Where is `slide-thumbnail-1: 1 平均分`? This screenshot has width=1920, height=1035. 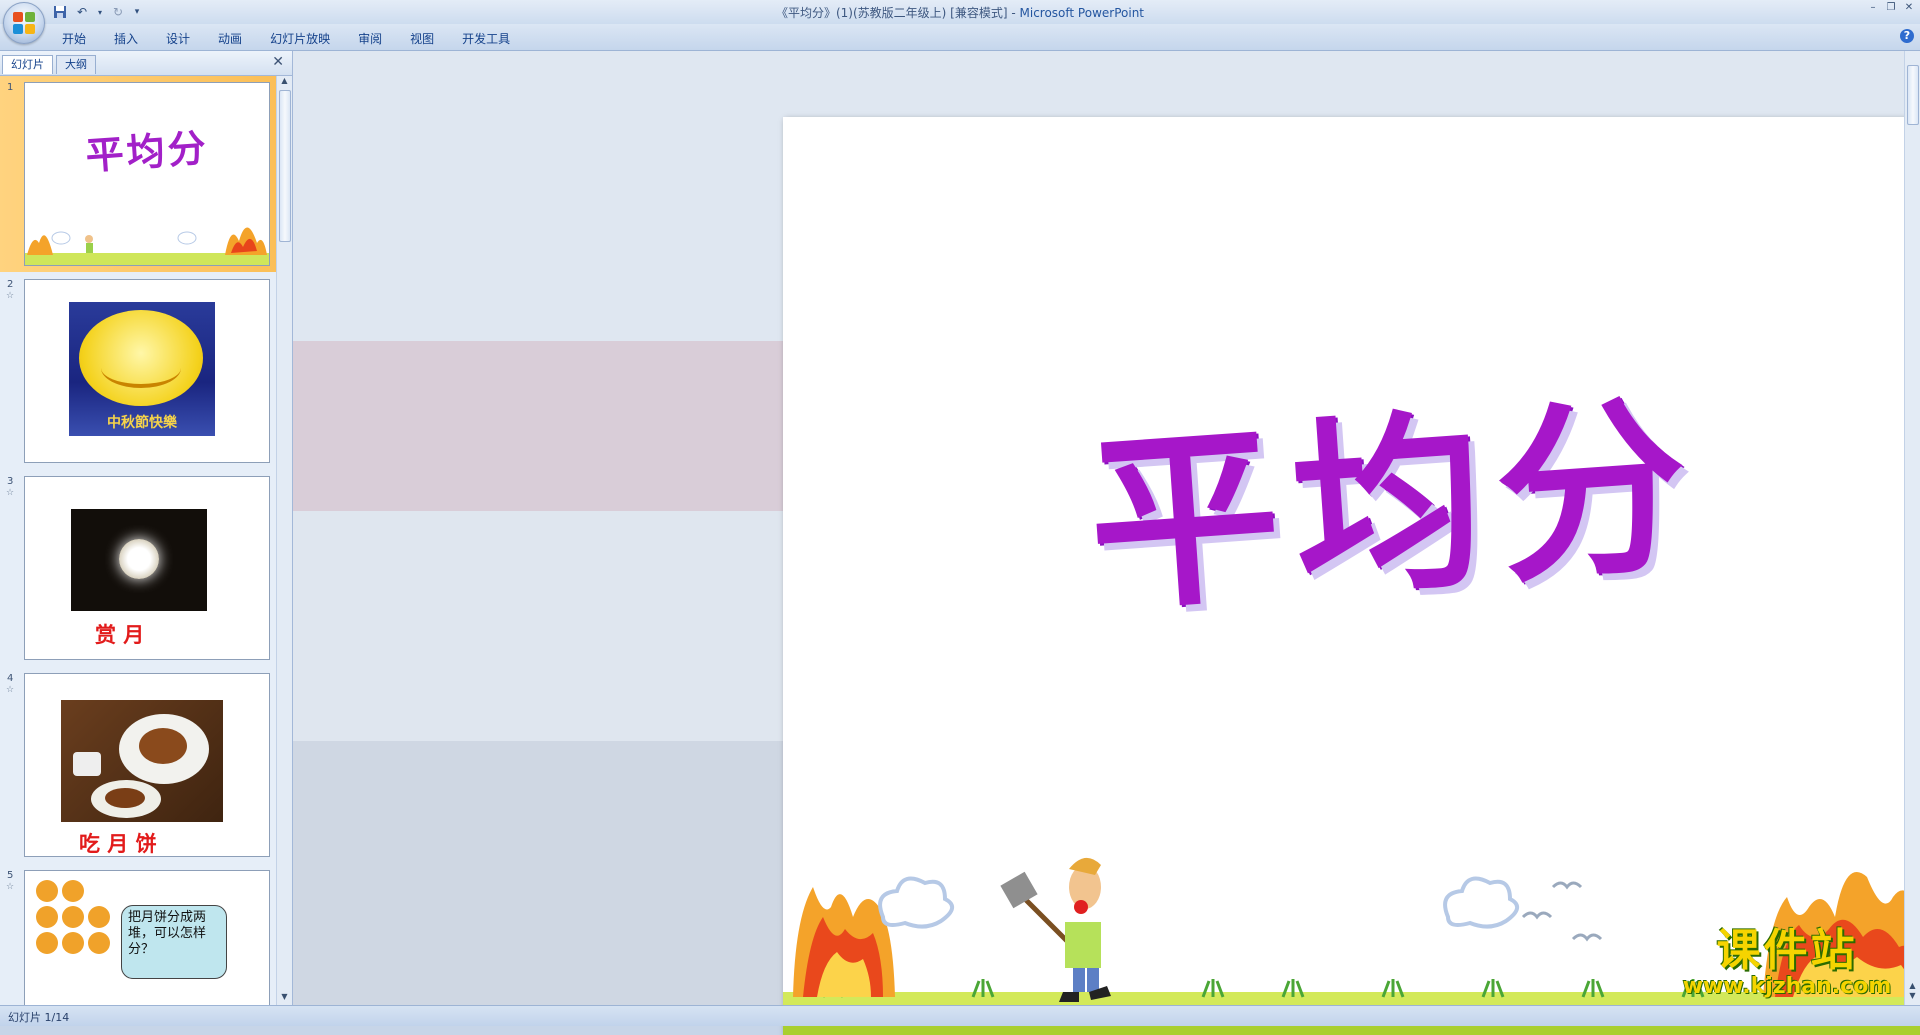
slide-thumbnail-1: 1 平均分 is located at coordinates (138, 174).